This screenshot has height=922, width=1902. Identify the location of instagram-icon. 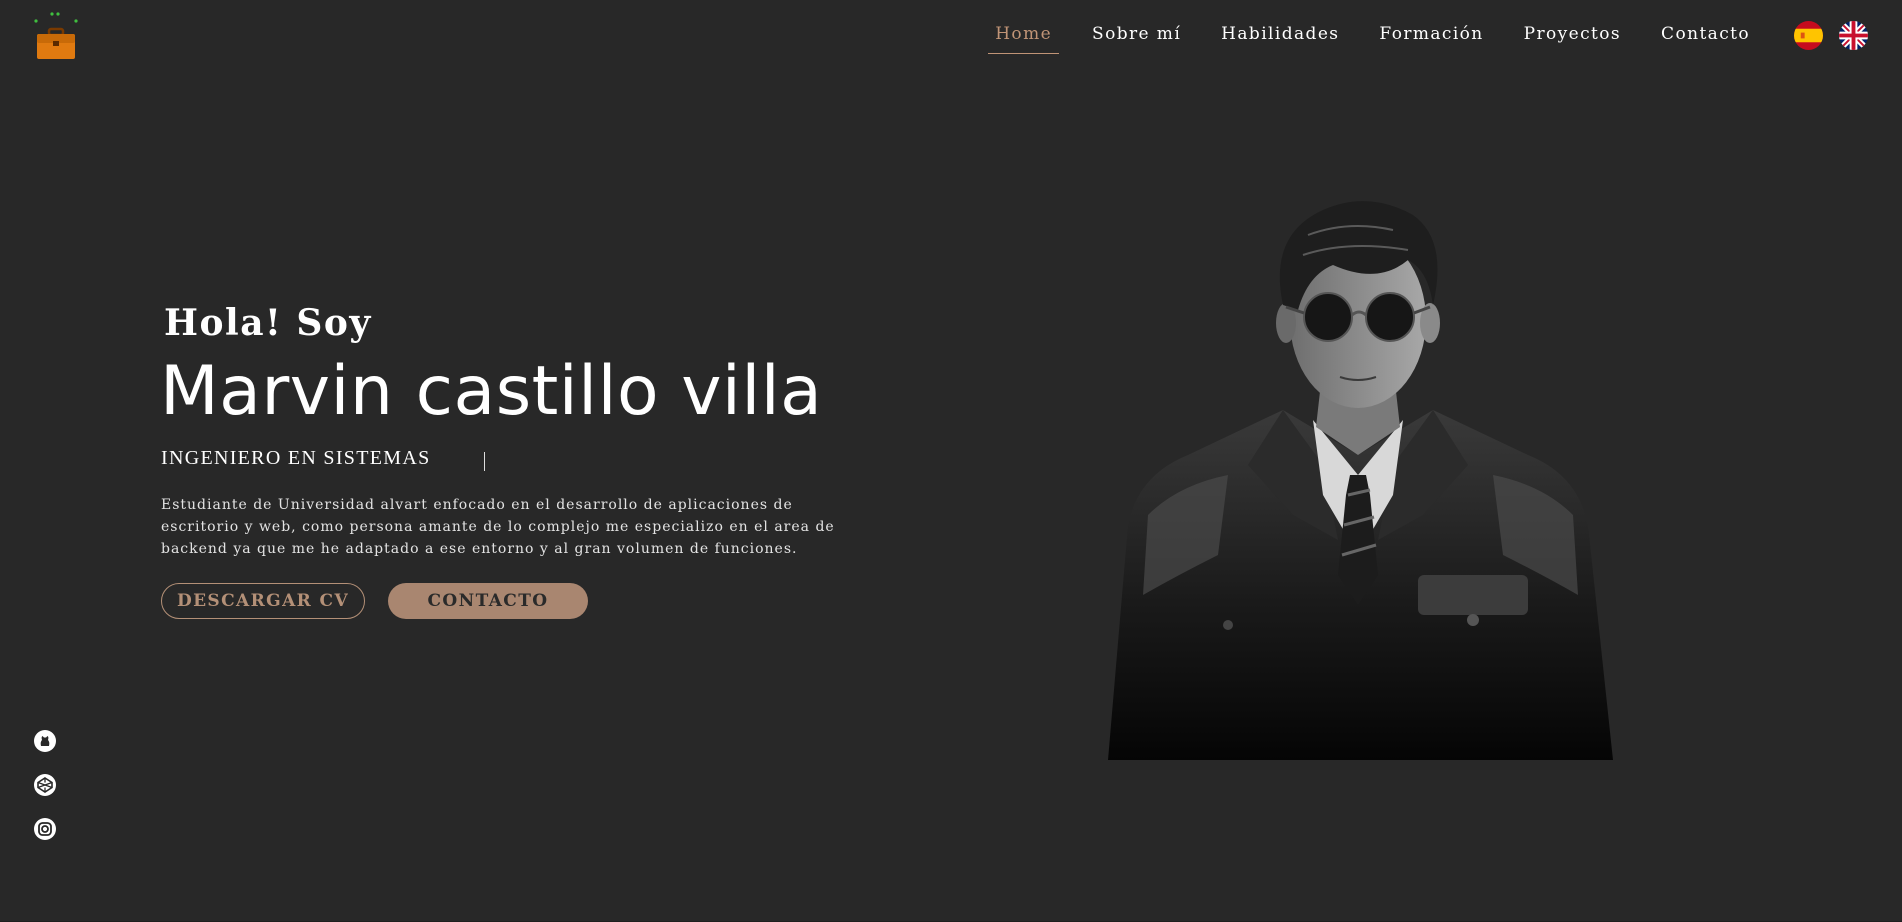
(45, 829).